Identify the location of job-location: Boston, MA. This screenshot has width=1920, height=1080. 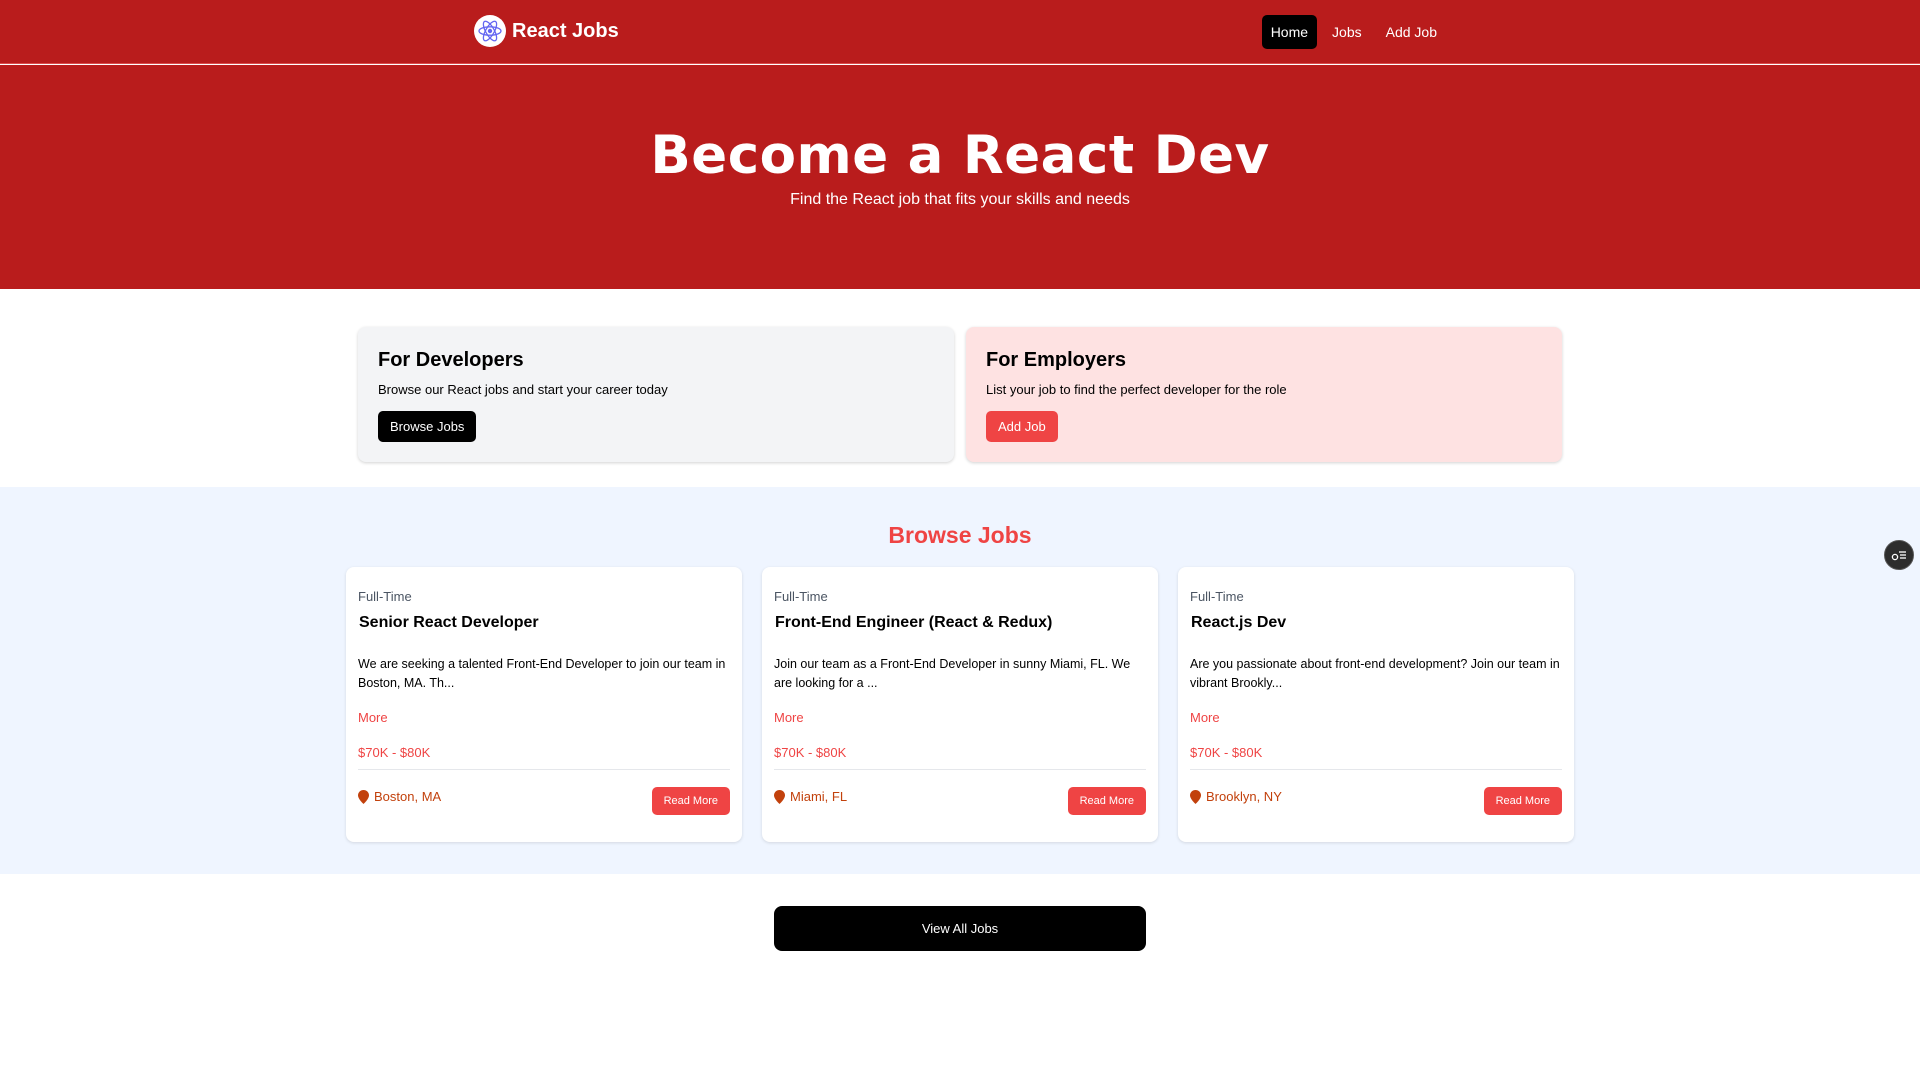
(399, 796).